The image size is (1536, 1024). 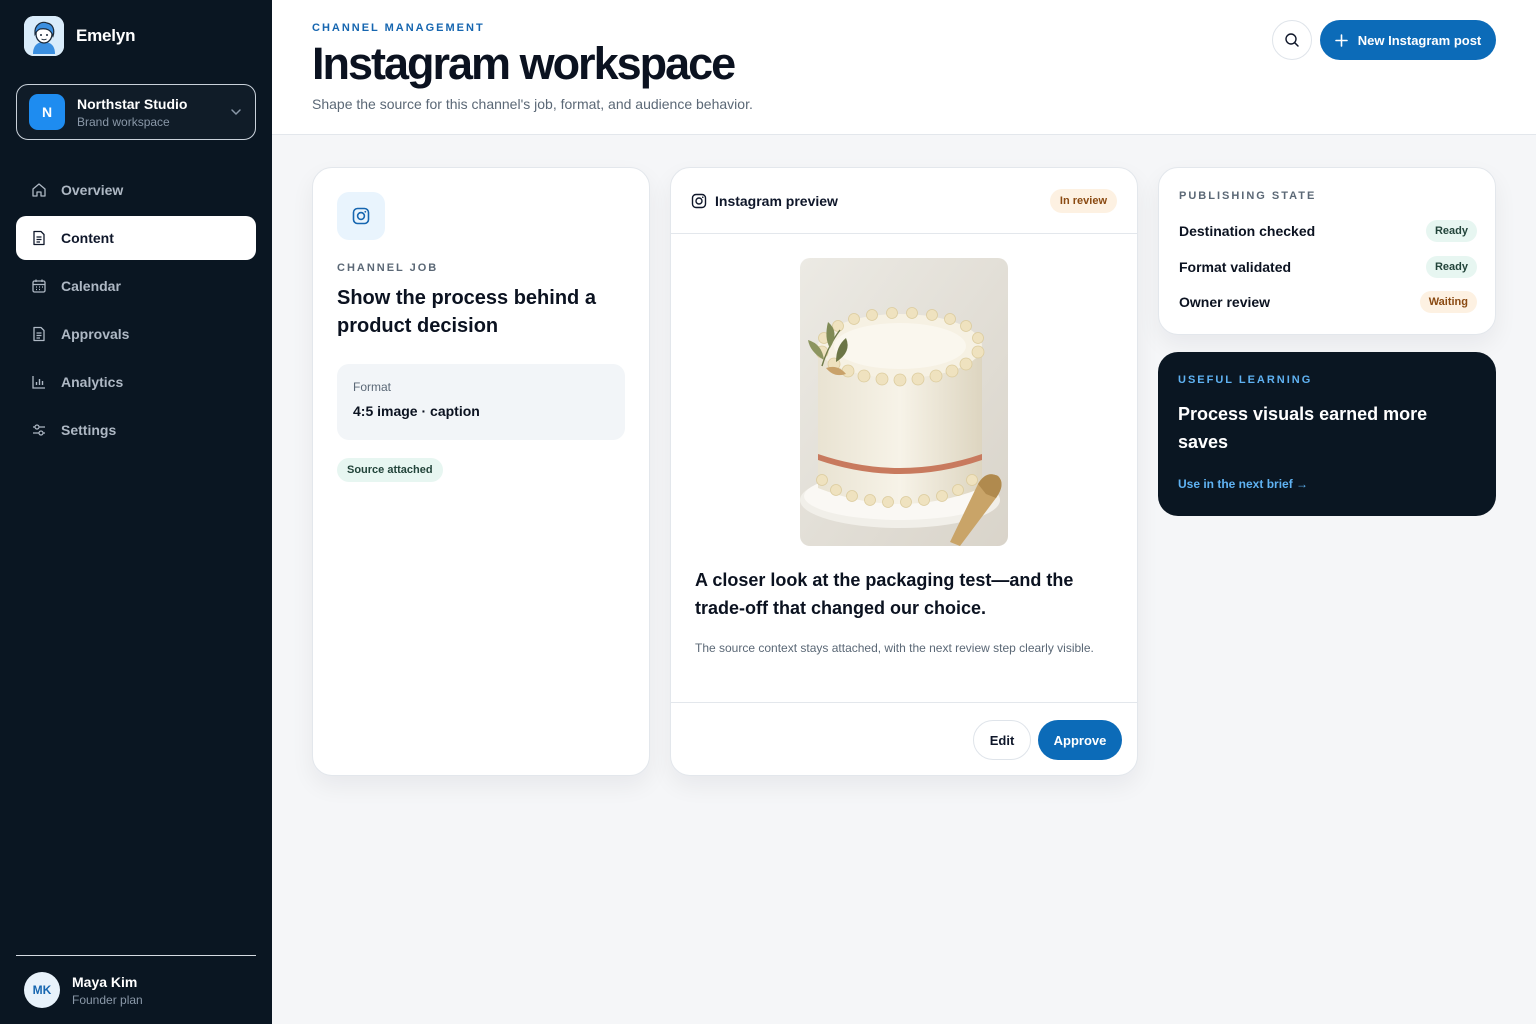 What do you see at coordinates (1328, 267) in the screenshot?
I see `state-row-format: Format validated Ready` at bounding box center [1328, 267].